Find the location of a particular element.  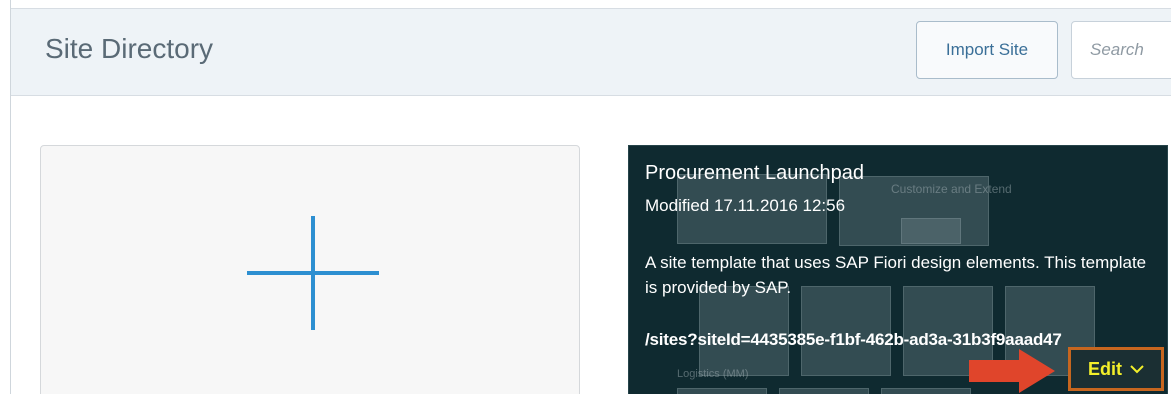

annotation-arrow-icon is located at coordinates (1012, 371).